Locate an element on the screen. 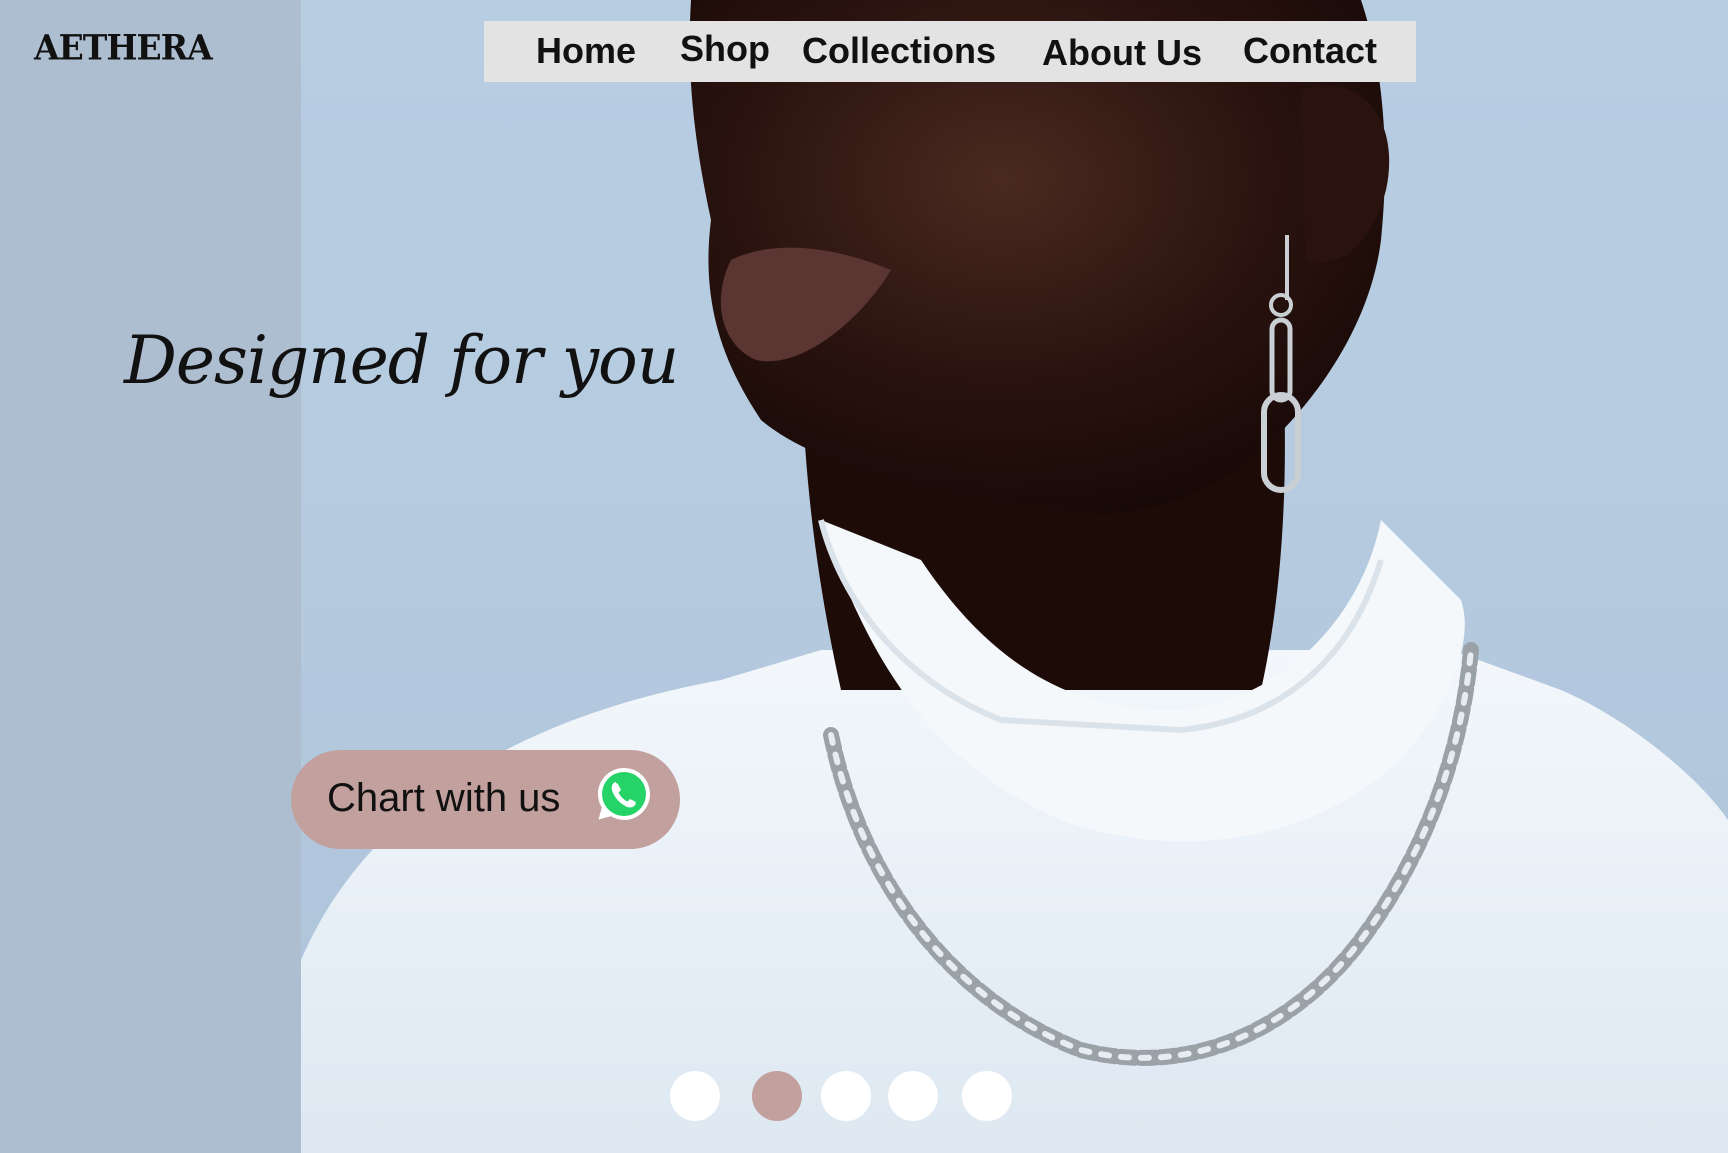  nav-collections-link: Collections is located at coordinates (899, 51).